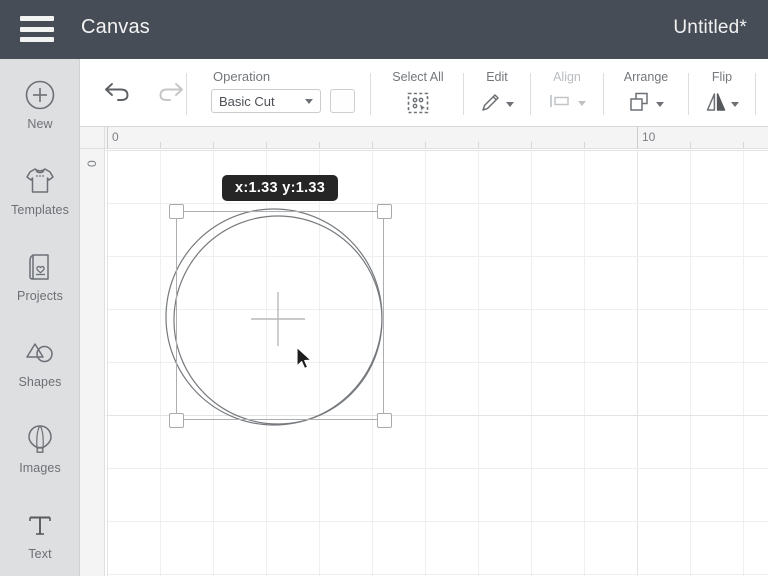 This screenshot has height=576, width=768. Describe the element at coordinates (115, 137) in the screenshot. I see `ruler-label-h-0: 0` at that location.